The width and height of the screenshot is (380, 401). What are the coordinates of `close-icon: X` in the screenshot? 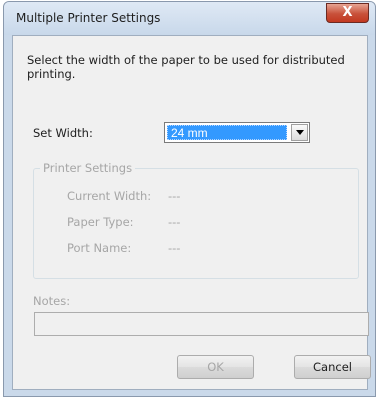 It's located at (347, 12).